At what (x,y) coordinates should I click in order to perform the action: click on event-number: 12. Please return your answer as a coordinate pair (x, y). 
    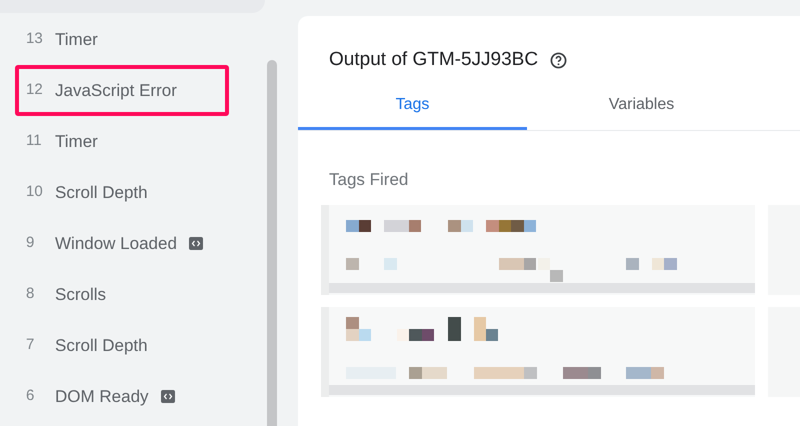
    Looking at the image, I should click on (35, 90).